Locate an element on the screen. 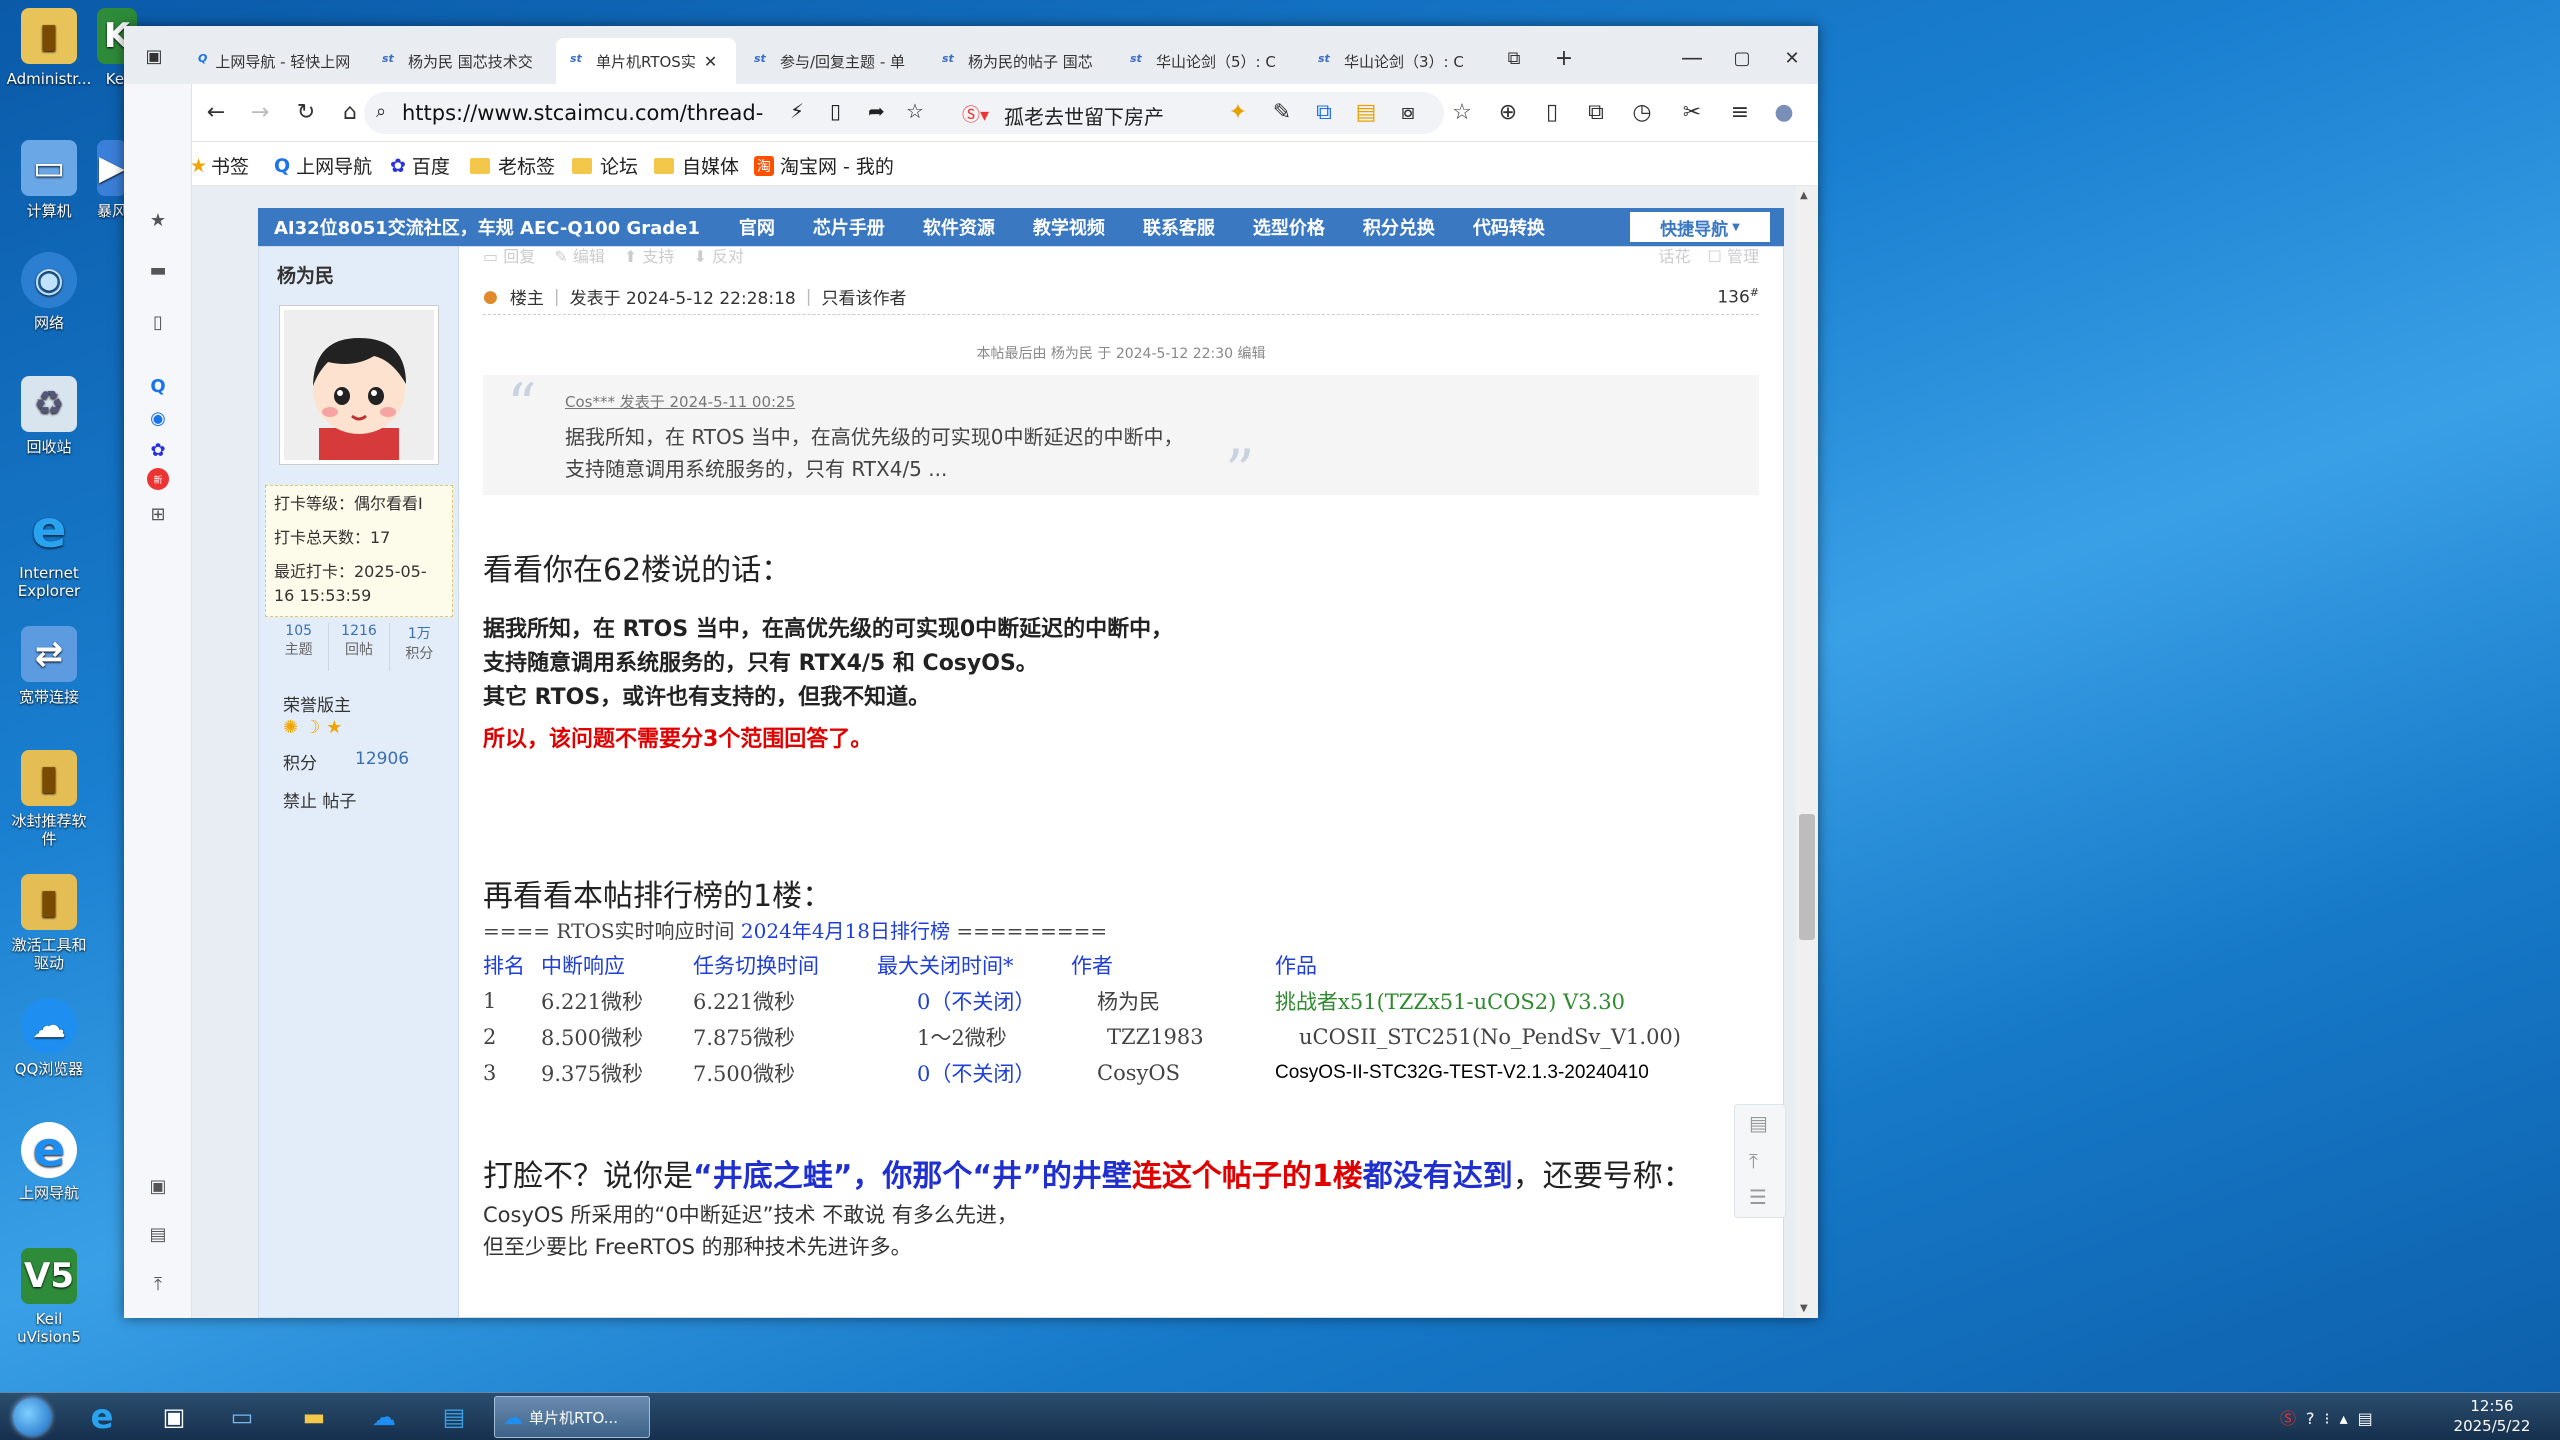 This screenshot has height=1440, width=2560. mobile-icon: ▯ is located at coordinates (1552, 112).